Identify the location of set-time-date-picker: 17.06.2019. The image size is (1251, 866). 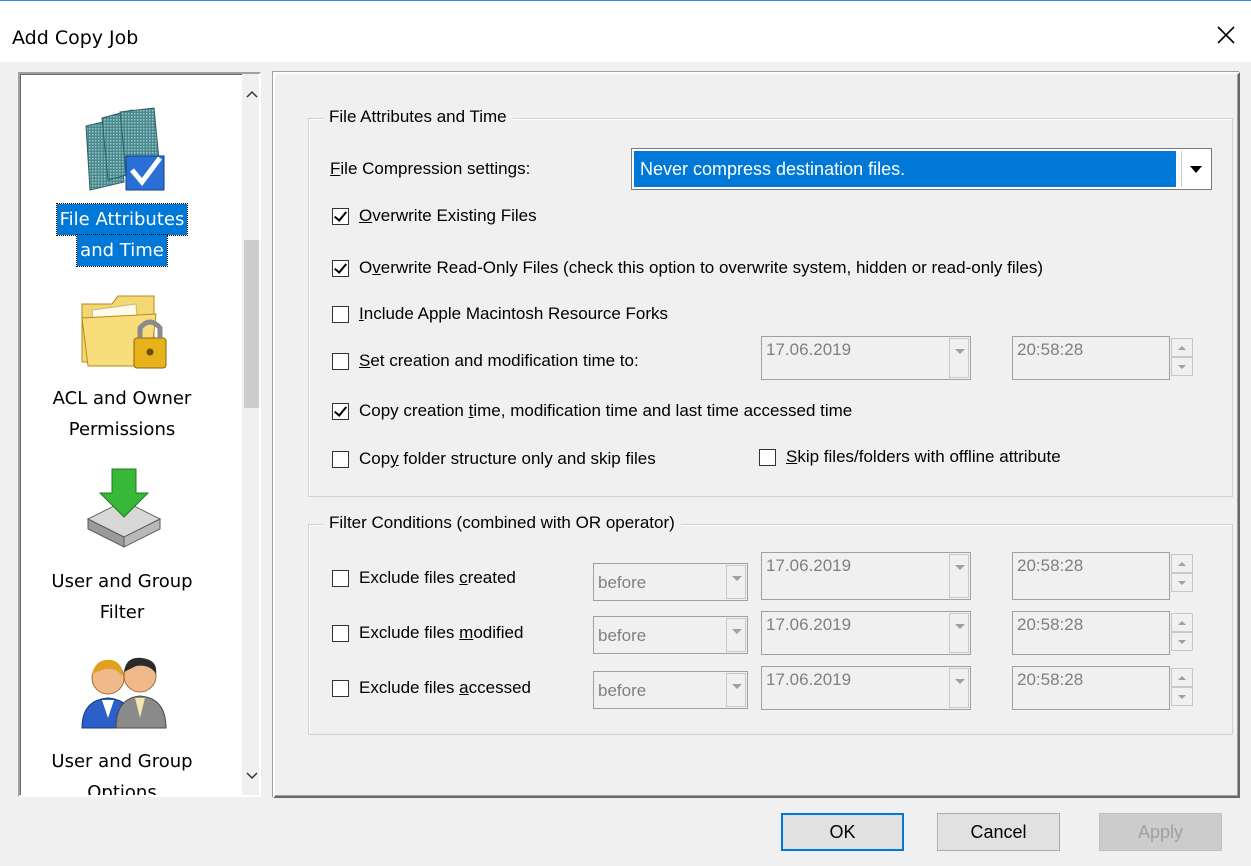
(866, 358).